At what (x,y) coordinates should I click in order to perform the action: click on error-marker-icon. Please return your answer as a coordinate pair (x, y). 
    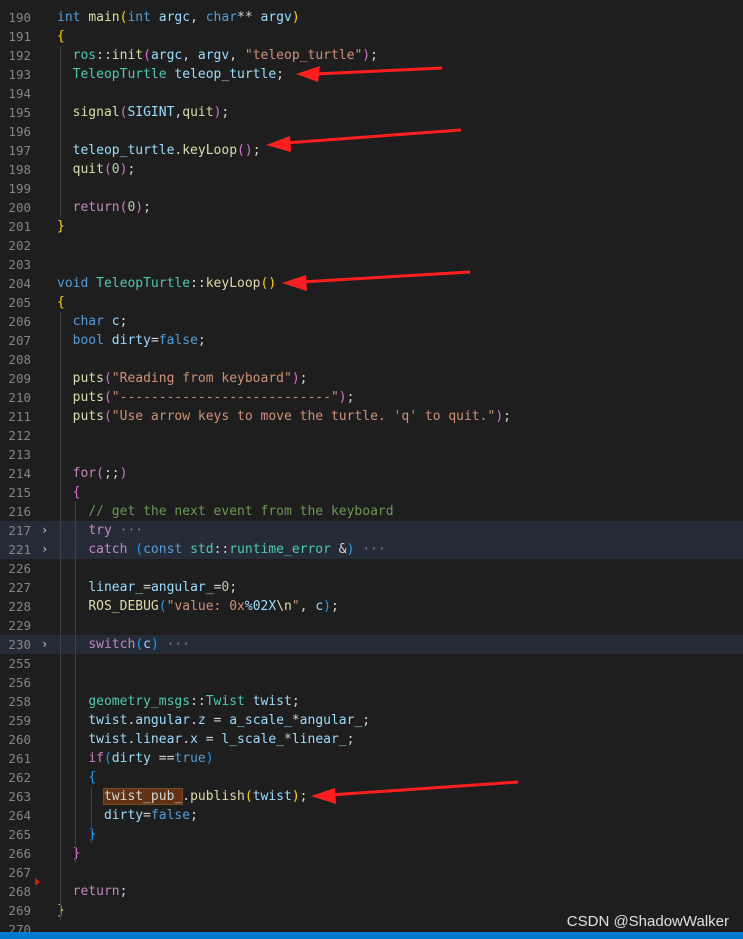
    Looking at the image, I should click on (37, 882).